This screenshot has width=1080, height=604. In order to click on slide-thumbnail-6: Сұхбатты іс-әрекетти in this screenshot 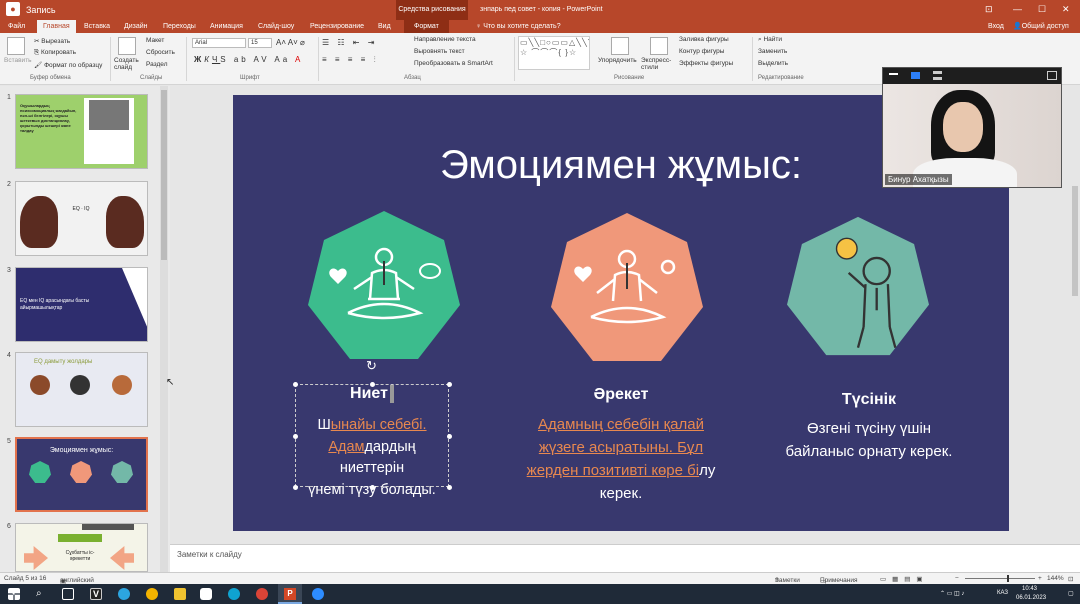, I will do `click(81, 547)`.